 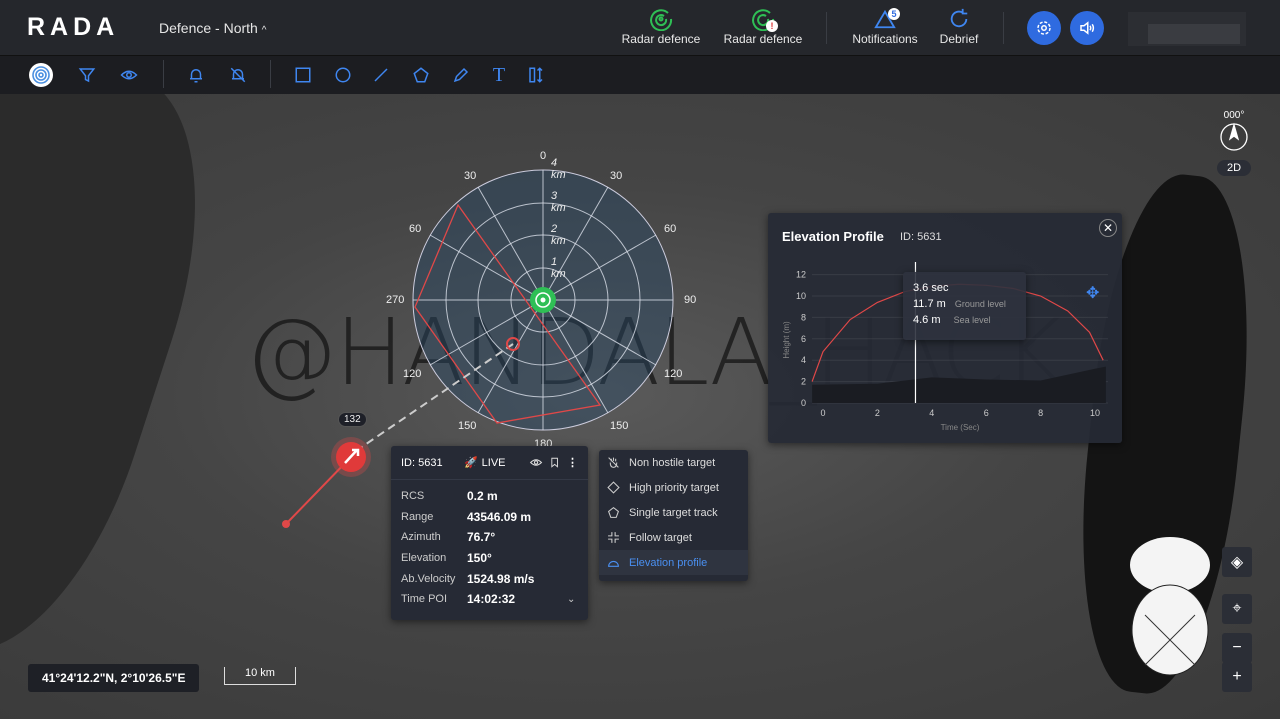 What do you see at coordinates (501, 578) in the screenshot?
I see `field-value: 1524.98 m/s` at bounding box center [501, 578].